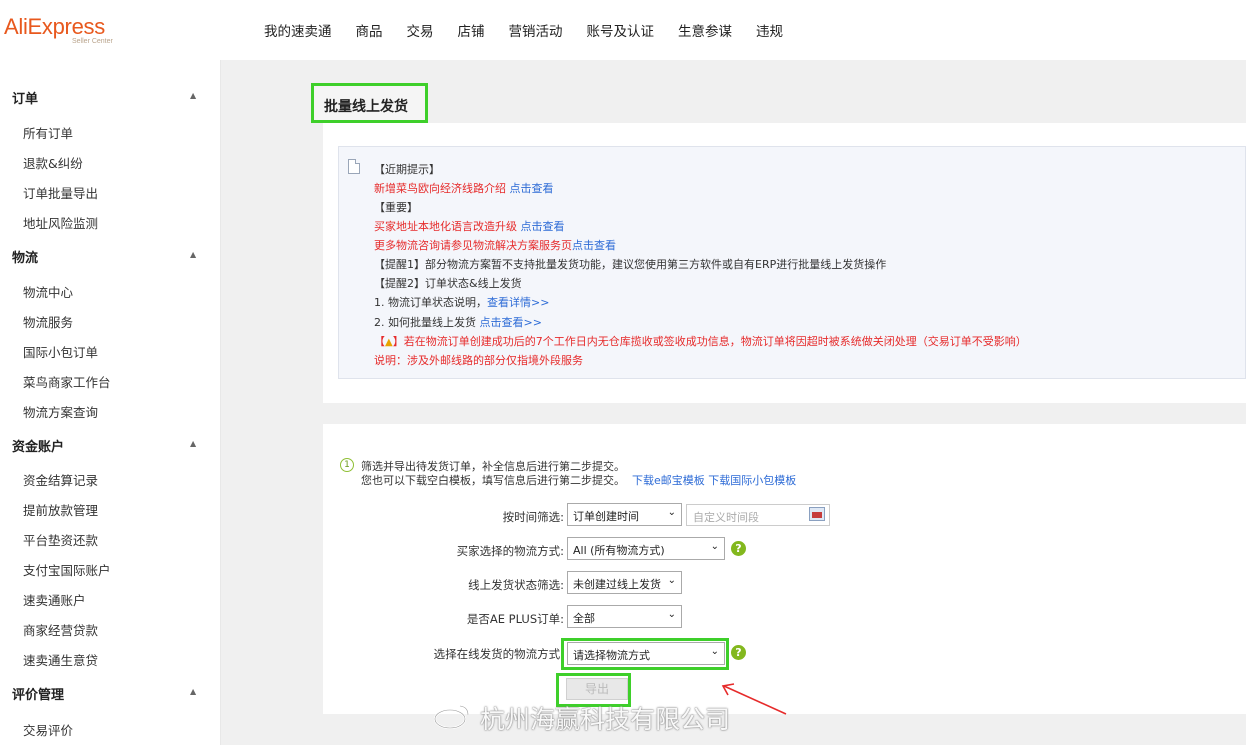 The image size is (1246, 745). I want to click on online-status-select: 未创建过线上发货 ⌄, so click(624, 582).